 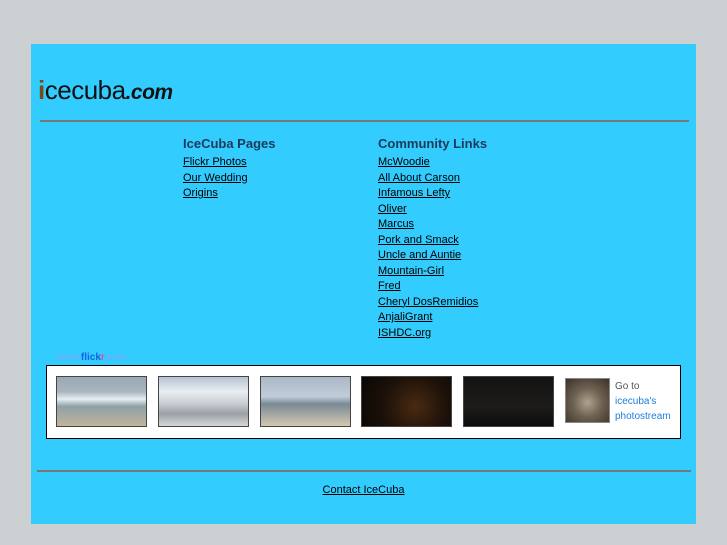 I want to click on photo-thumbnail-beach-shore, so click(x=305, y=401).